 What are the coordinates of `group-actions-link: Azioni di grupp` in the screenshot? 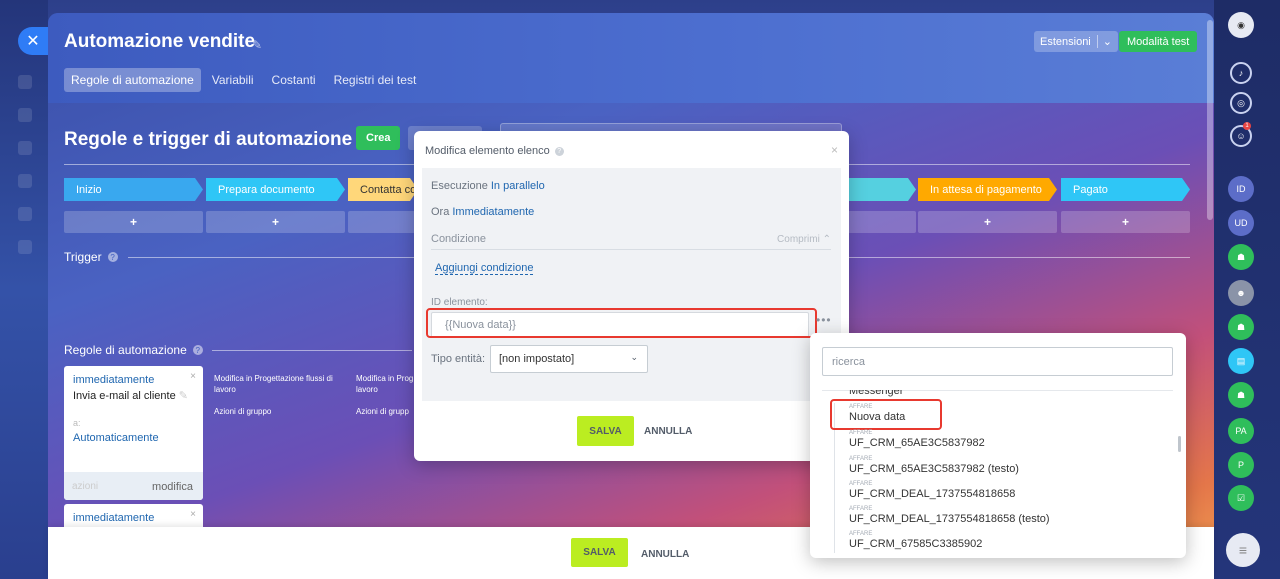 It's located at (382, 411).